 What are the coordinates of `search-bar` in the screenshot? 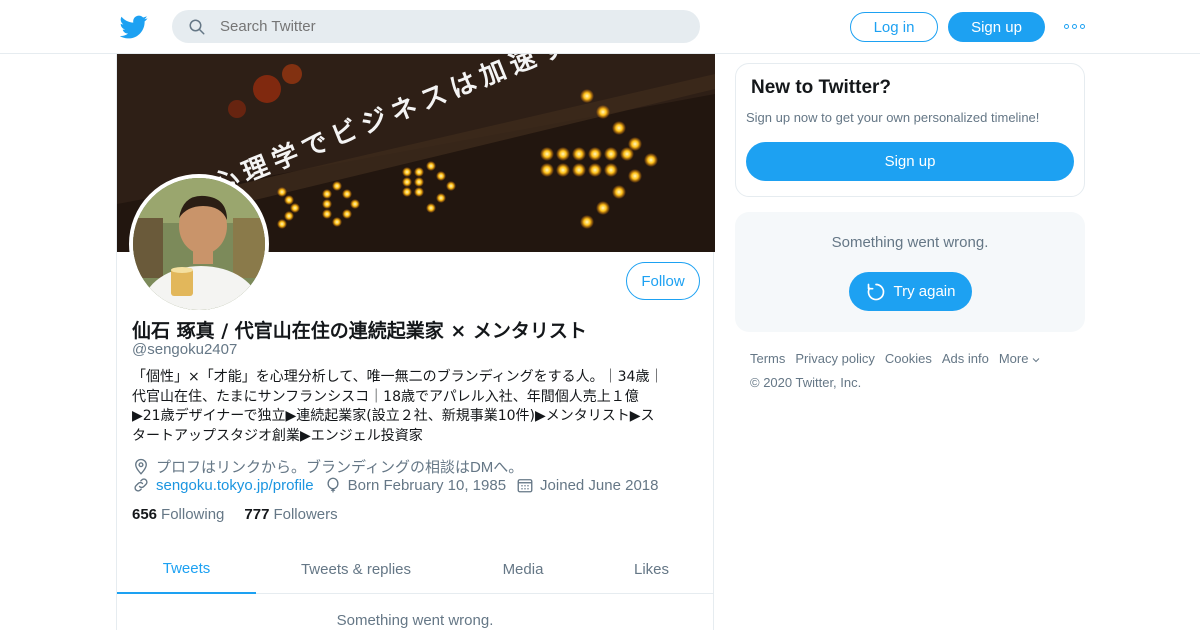 It's located at (436, 26).